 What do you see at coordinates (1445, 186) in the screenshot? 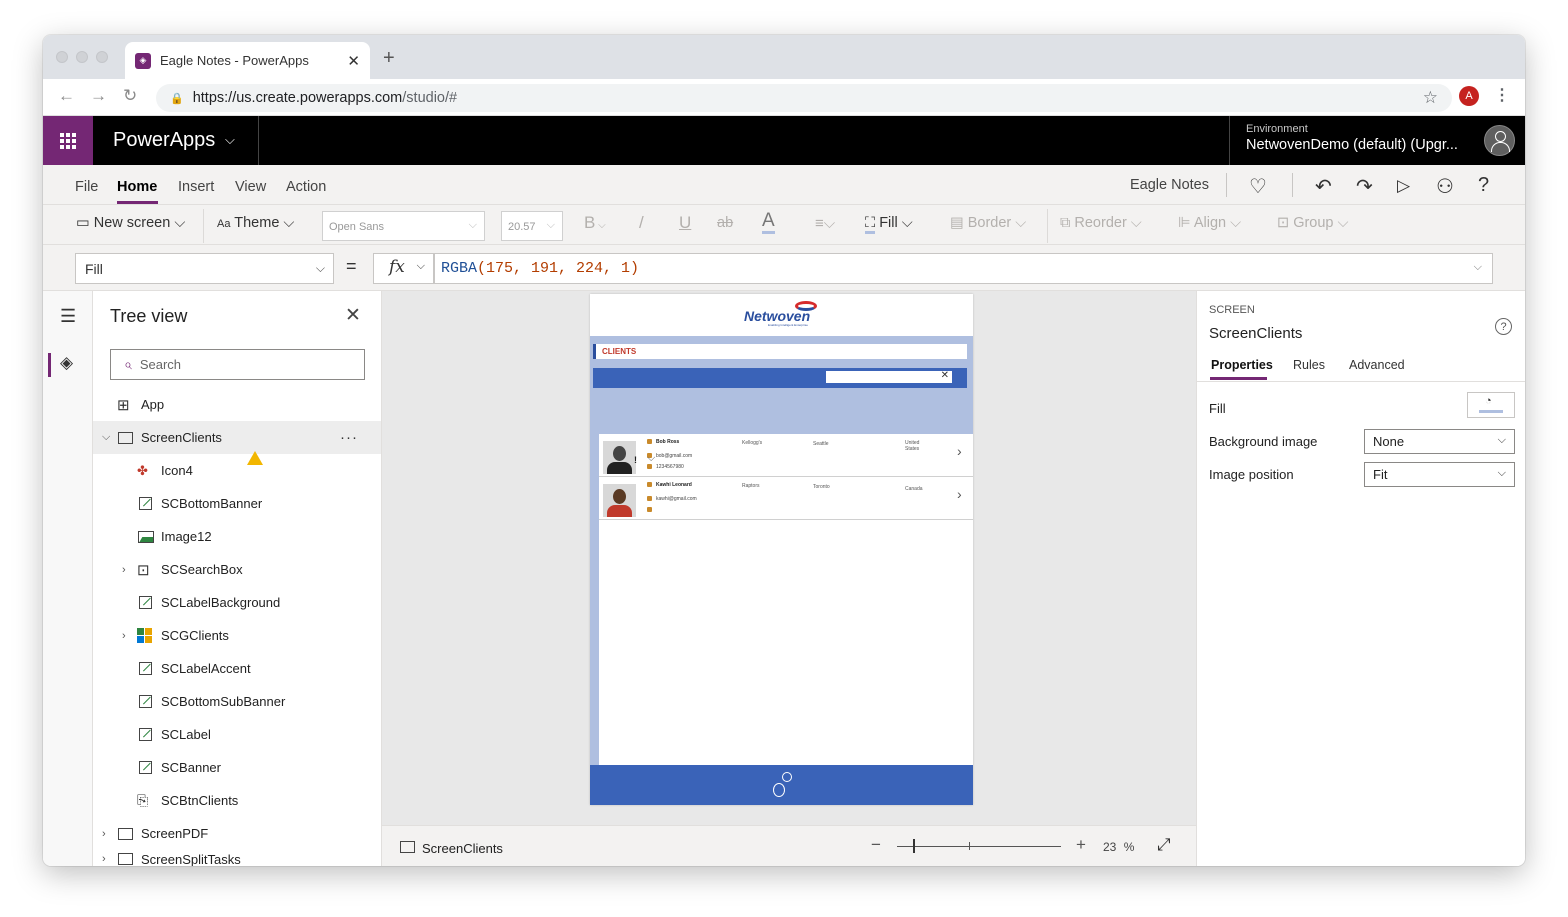
I see `share-user-icon: ⚇` at bounding box center [1445, 186].